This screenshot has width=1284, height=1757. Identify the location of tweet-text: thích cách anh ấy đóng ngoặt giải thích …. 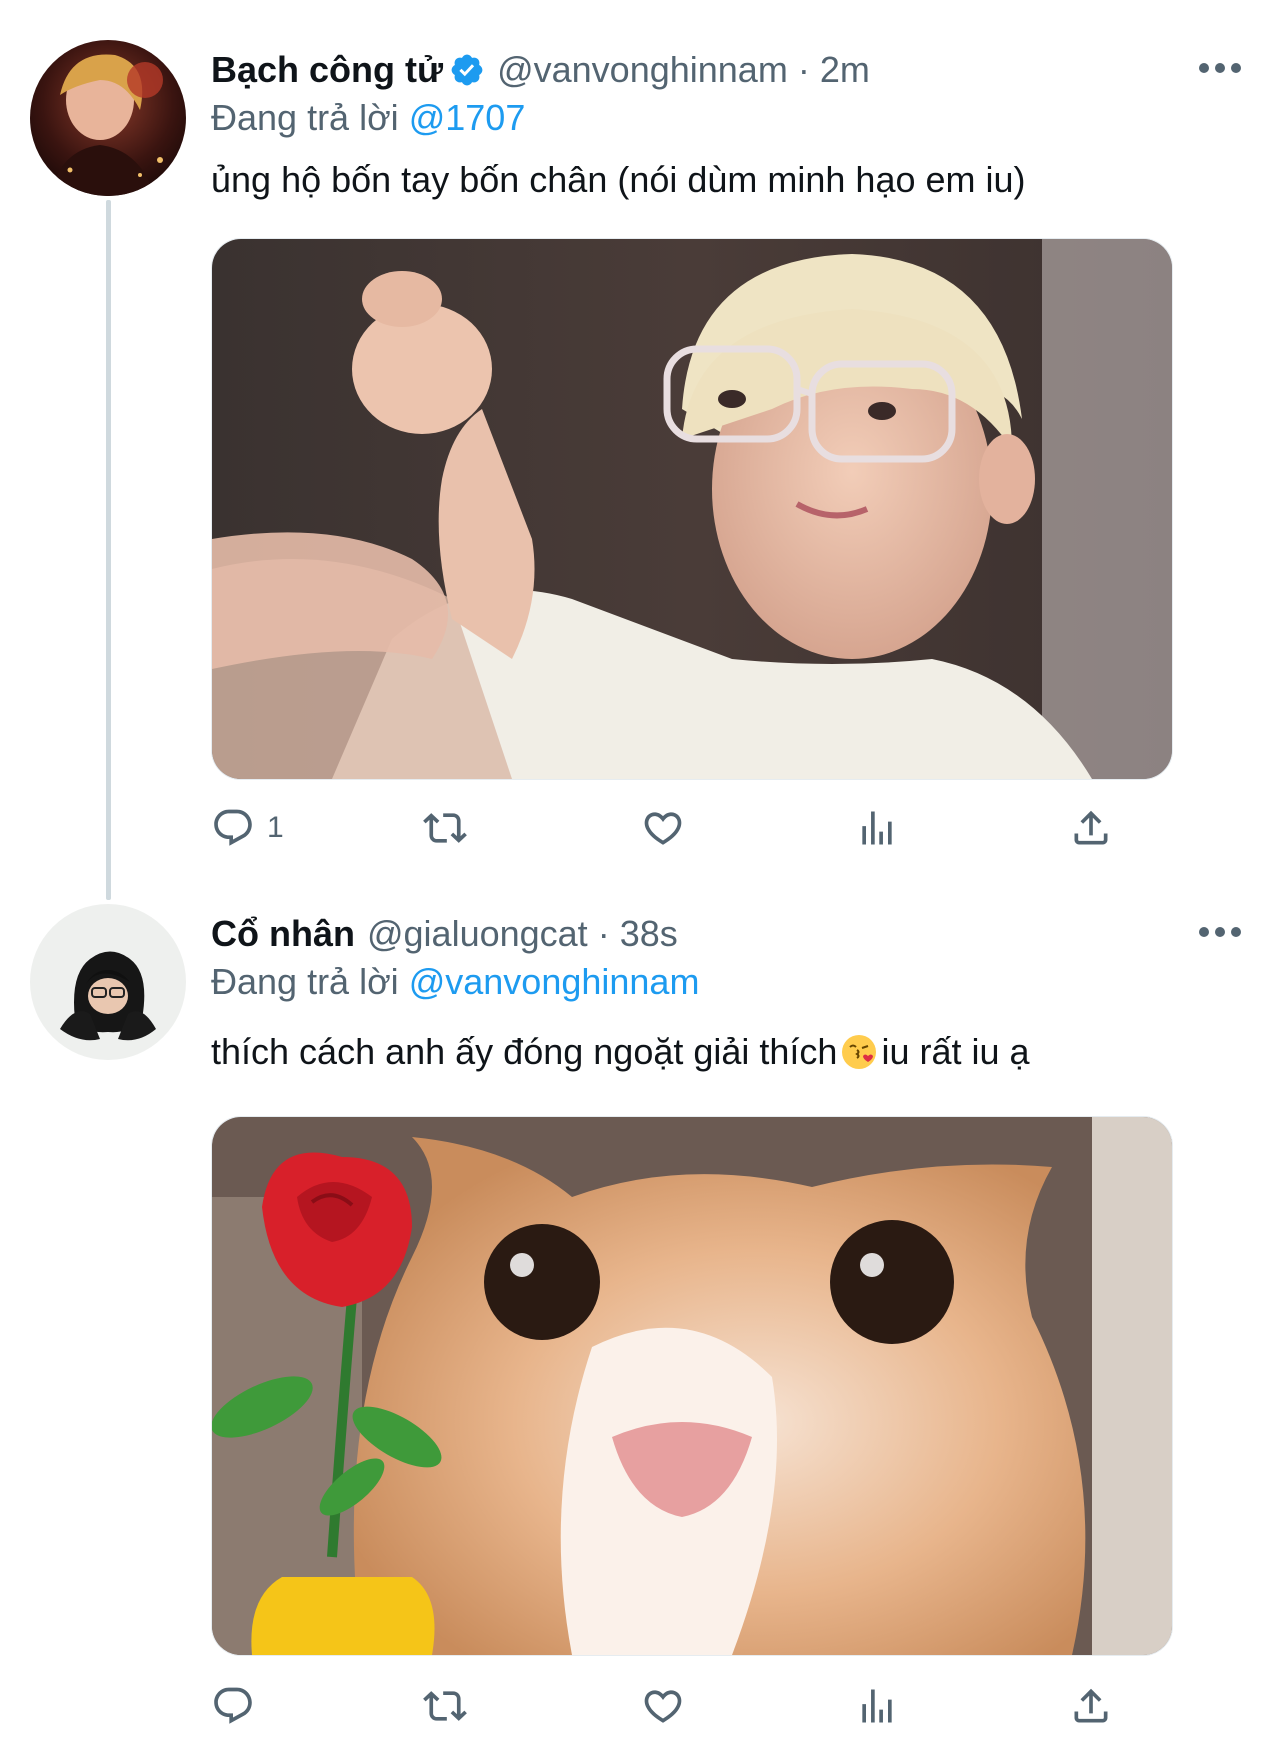
(620, 1052).